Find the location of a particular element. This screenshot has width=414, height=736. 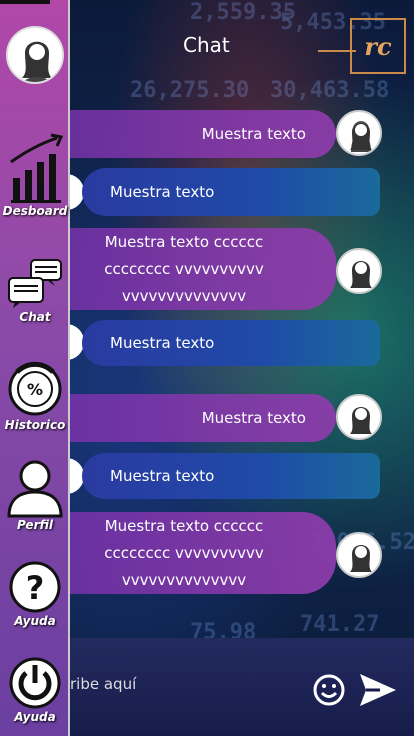

power-icon is located at coordinates (35, 683).